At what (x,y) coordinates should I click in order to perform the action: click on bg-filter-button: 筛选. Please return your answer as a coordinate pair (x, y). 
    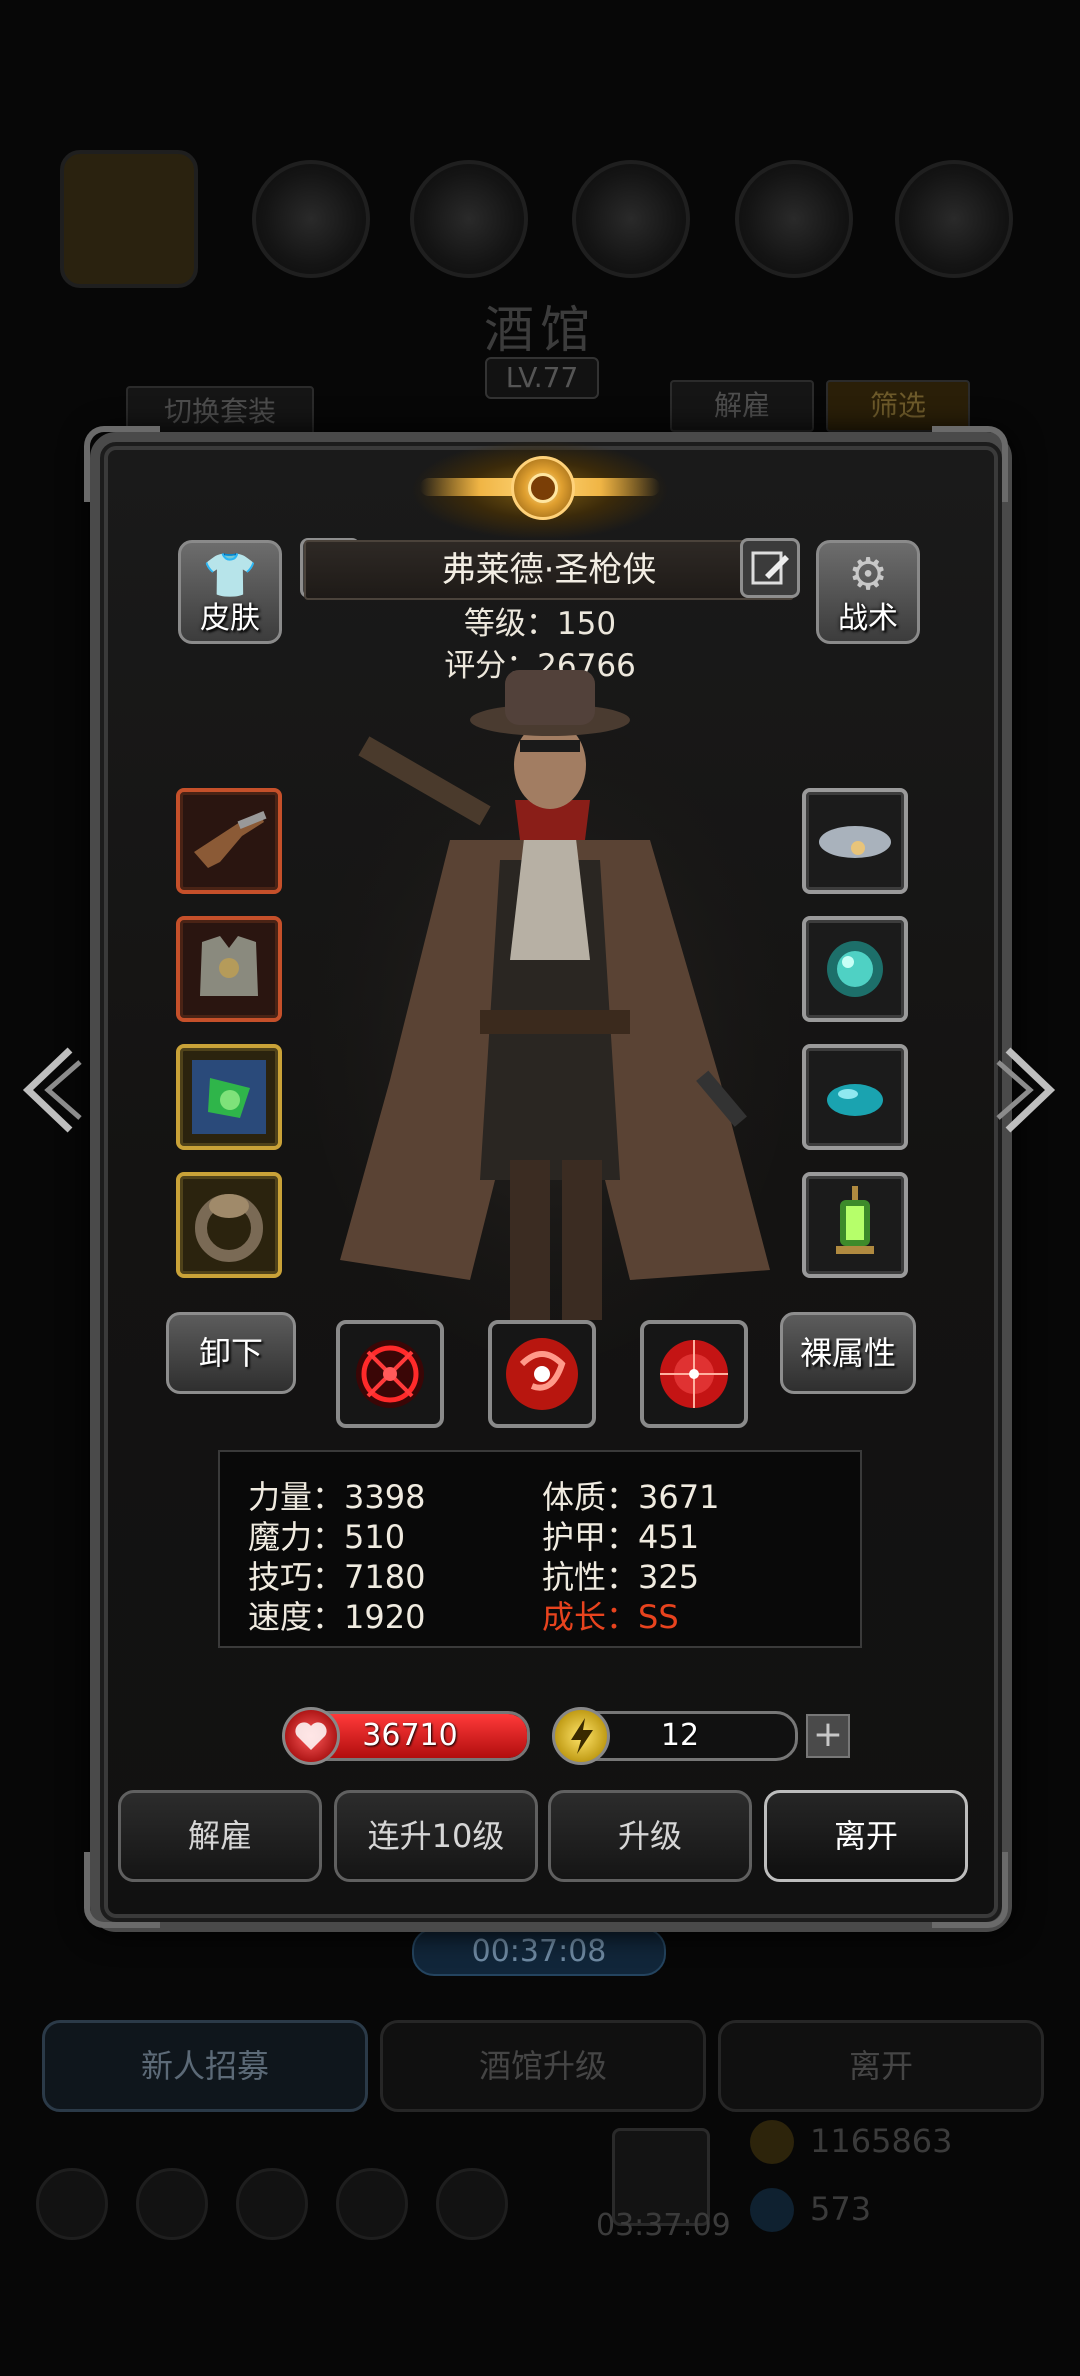
    Looking at the image, I should click on (898, 406).